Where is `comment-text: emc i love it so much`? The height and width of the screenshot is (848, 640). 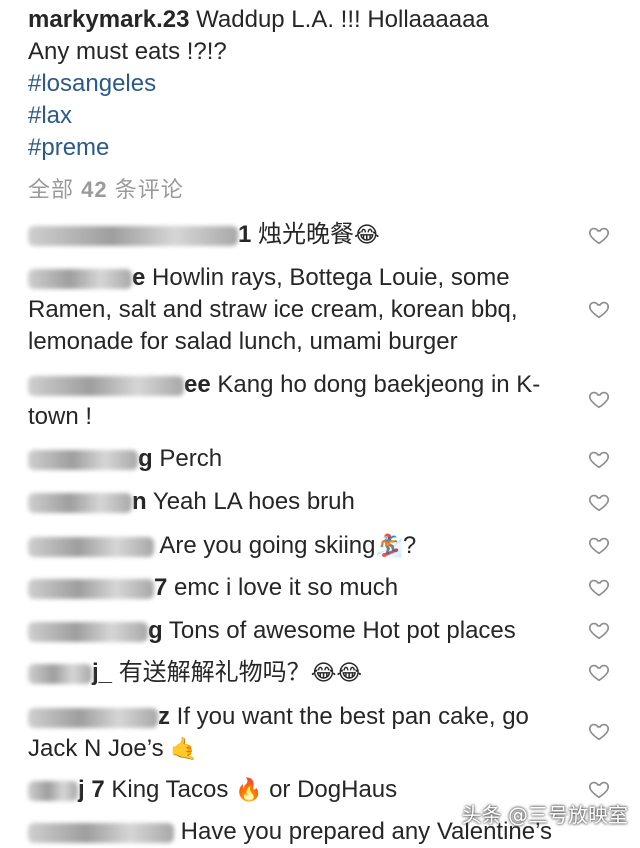 comment-text: emc i love it so much is located at coordinates (286, 587).